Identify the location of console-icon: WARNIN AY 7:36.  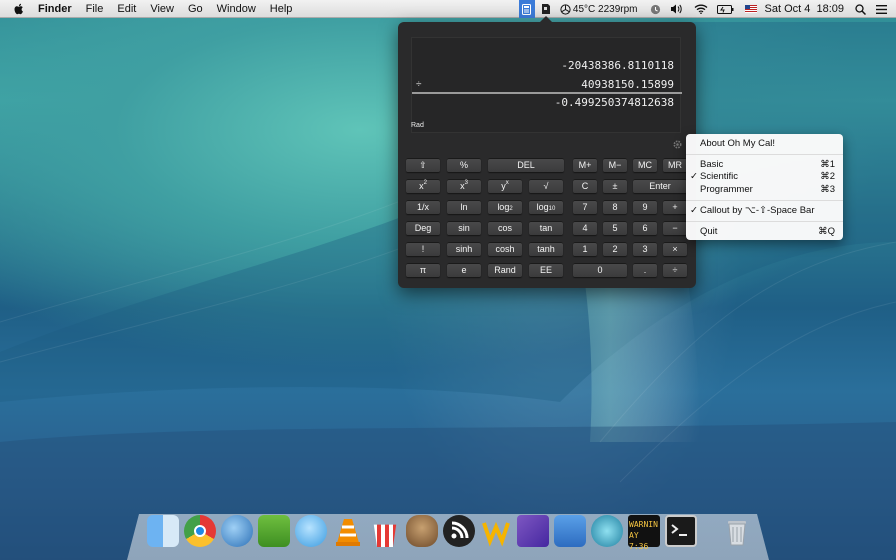
(644, 533).